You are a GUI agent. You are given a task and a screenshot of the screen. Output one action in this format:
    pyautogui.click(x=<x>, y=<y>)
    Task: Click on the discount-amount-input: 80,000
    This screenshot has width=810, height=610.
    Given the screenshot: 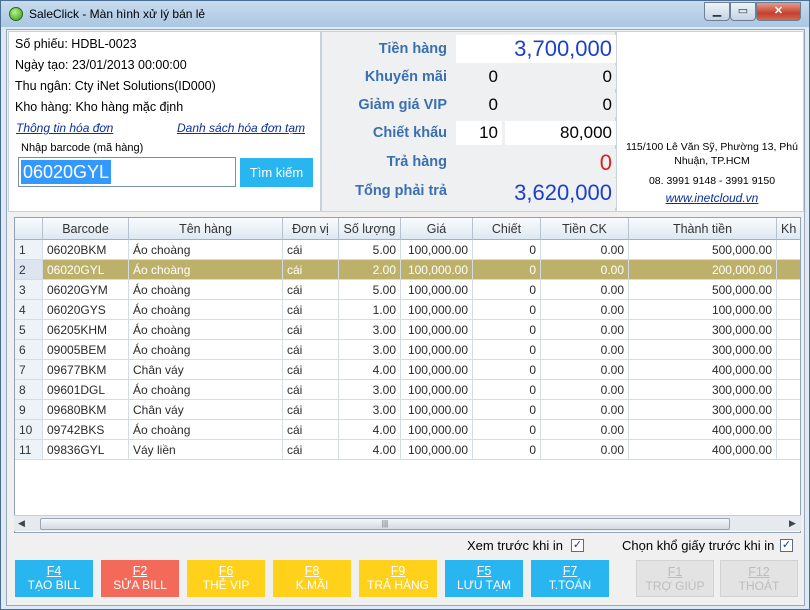 What is the action you would take?
    pyautogui.click(x=560, y=133)
    